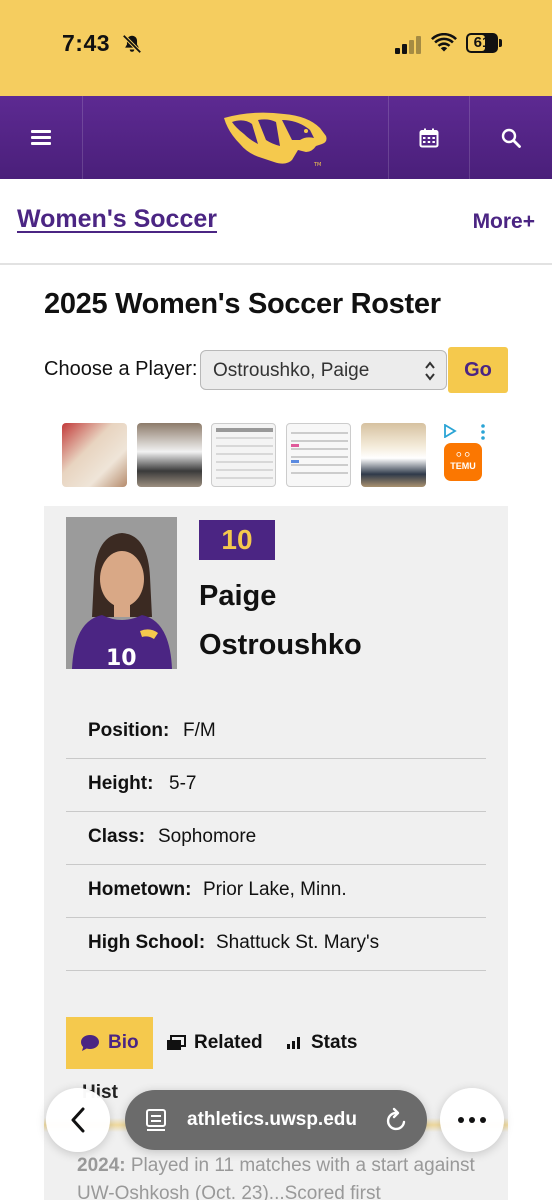 This screenshot has height=1200, width=552. What do you see at coordinates (276, 222) in the screenshot?
I see `sport-subnav: Women's Soccer More+` at bounding box center [276, 222].